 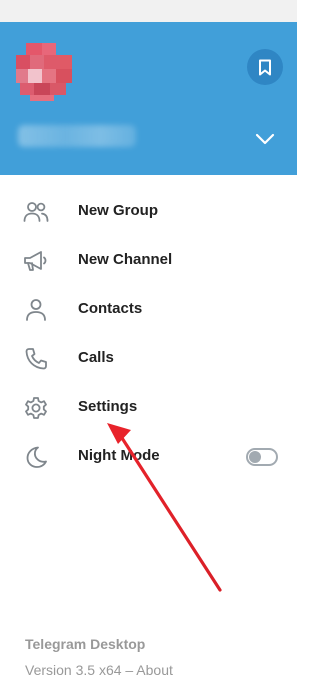 What do you see at coordinates (110, 308) in the screenshot?
I see `menu-item-label: Contacts` at bounding box center [110, 308].